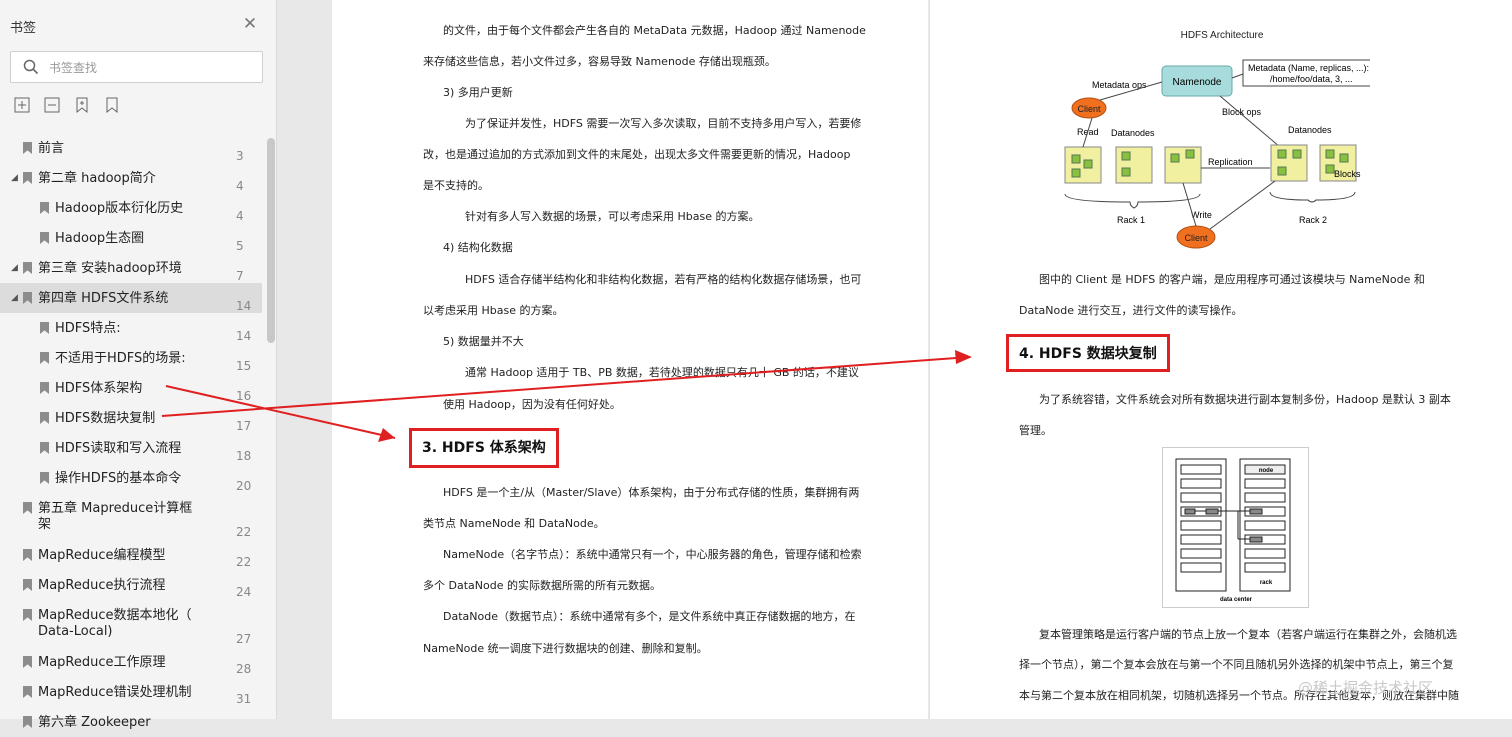 Image resolution: width=1512 pixels, height=737 pixels. Describe the element at coordinates (244, 456) in the screenshot. I see `sidebar-item-page: 18` at that location.